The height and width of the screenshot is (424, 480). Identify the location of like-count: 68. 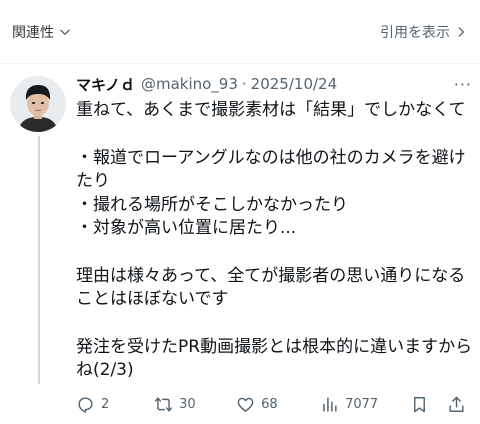
(269, 404).